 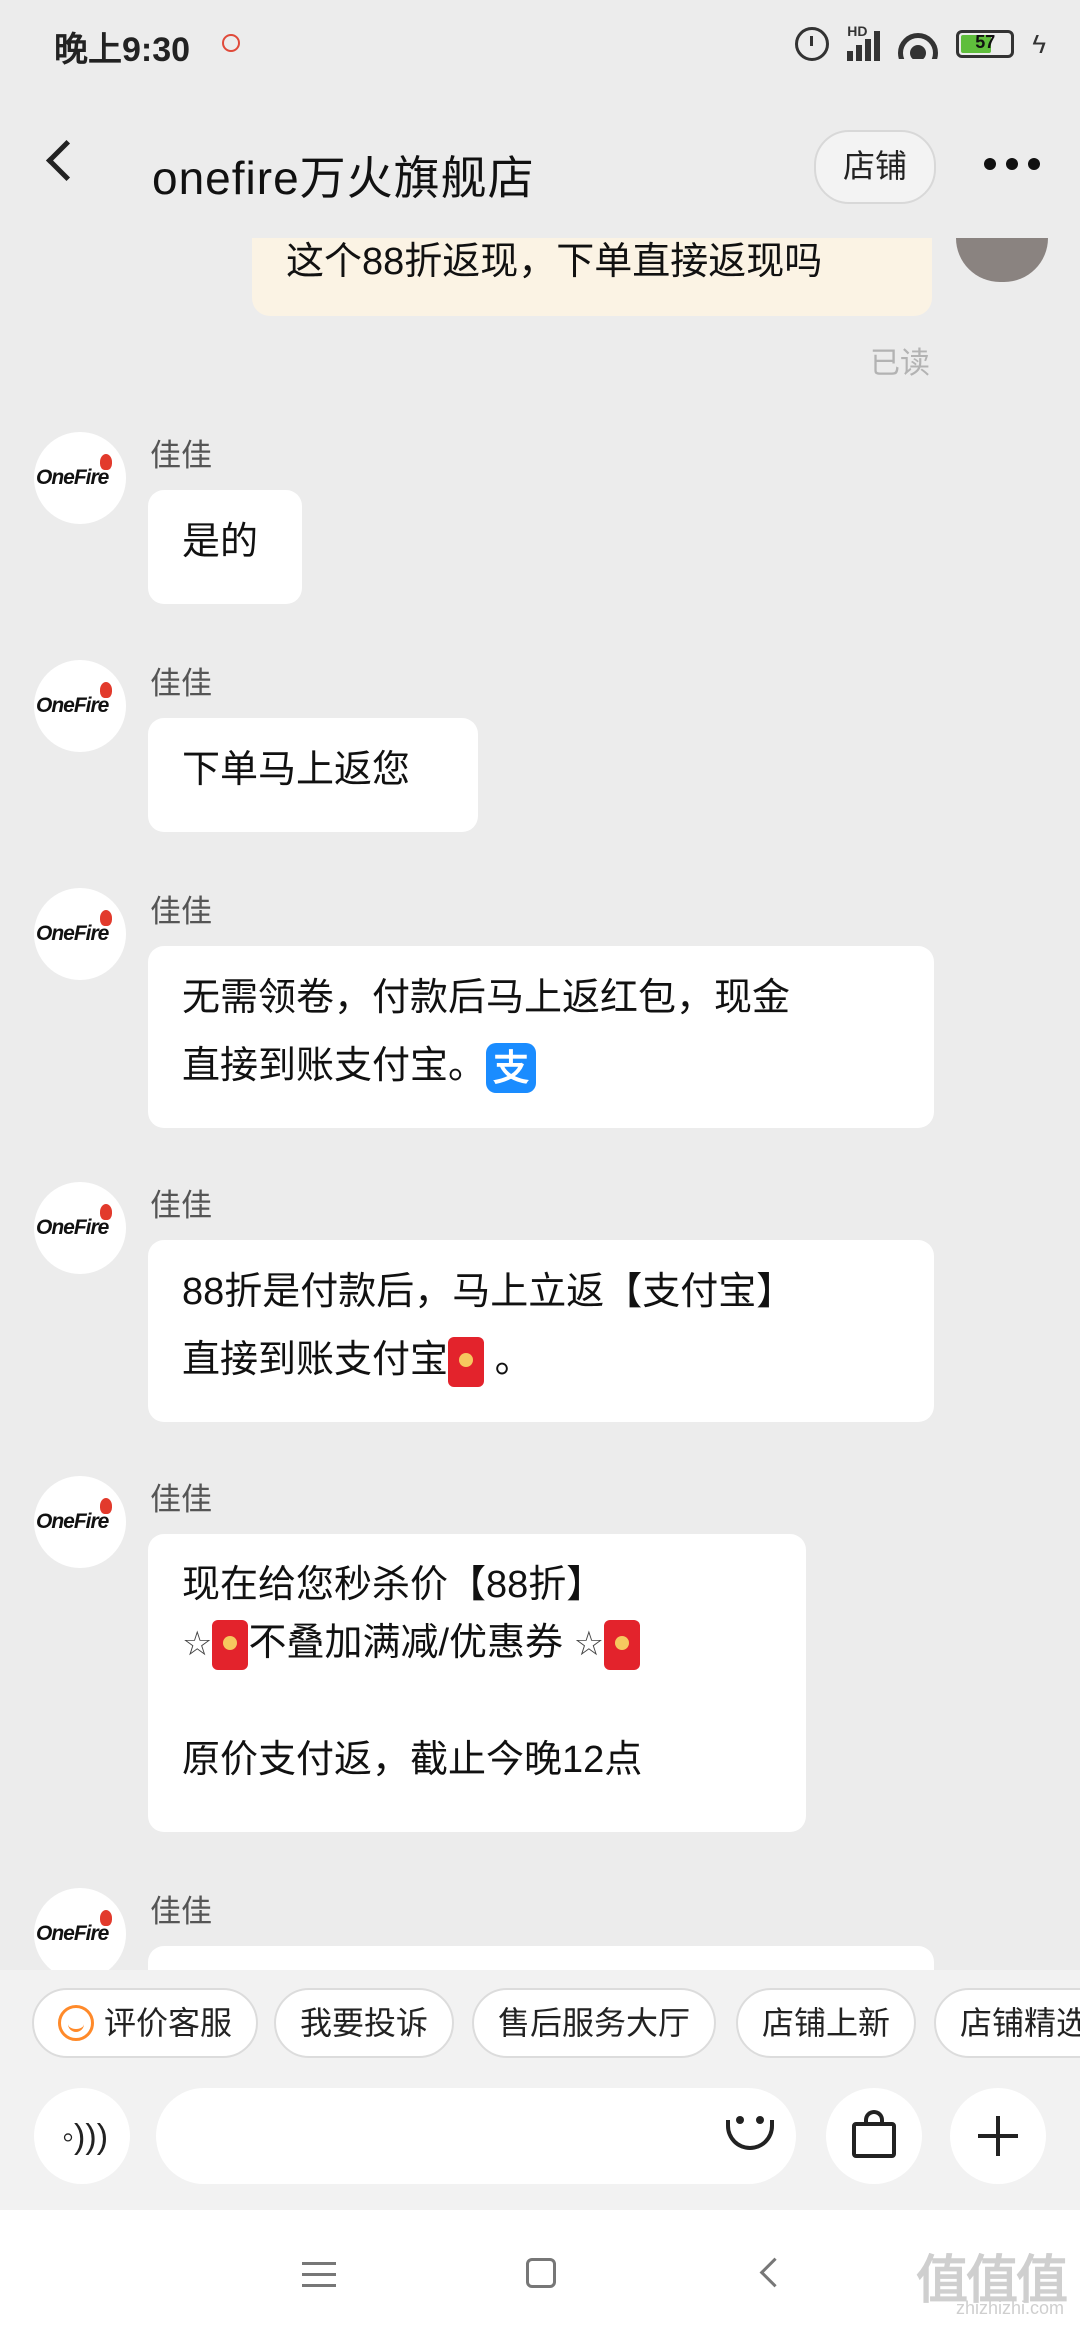 What do you see at coordinates (486, 998) in the screenshot?
I see `message-line: 无需领卷，付款后马上返红包，现金` at bounding box center [486, 998].